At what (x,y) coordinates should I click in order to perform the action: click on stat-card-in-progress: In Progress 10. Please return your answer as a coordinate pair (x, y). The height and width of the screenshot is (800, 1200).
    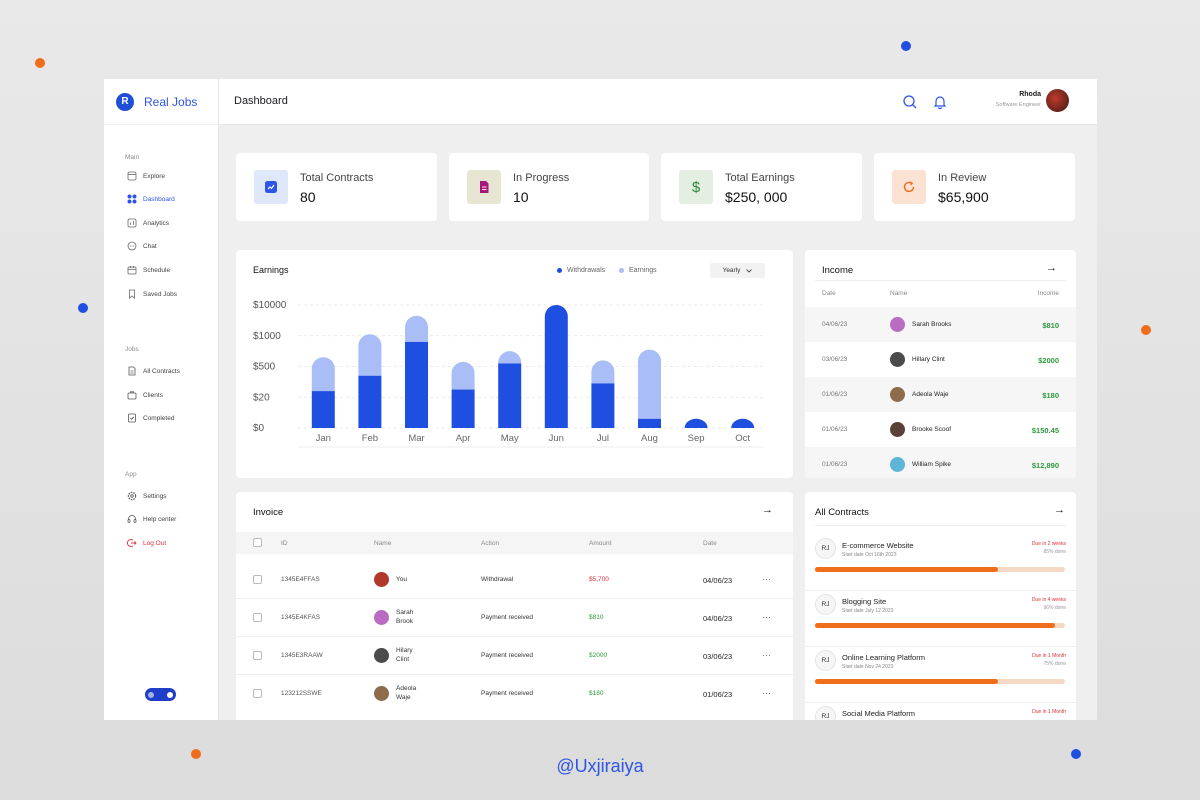
    Looking at the image, I should click on (549, 187).